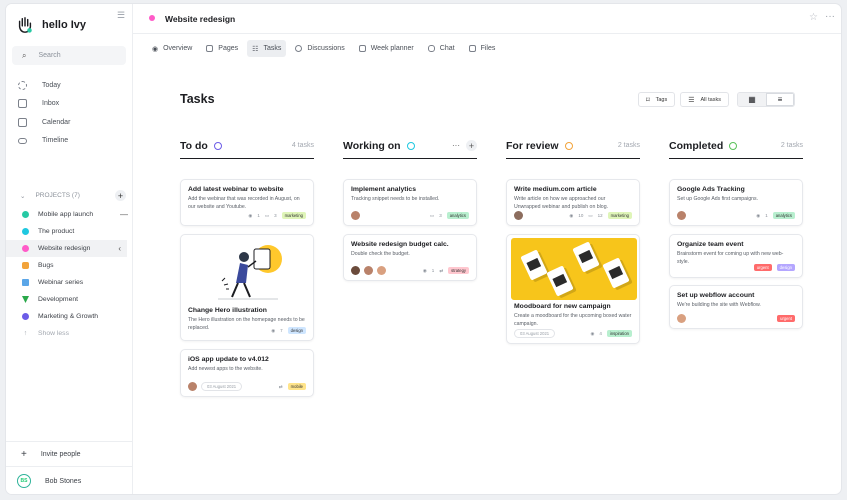  I want to click on column-title: For review, so click(532, 145).